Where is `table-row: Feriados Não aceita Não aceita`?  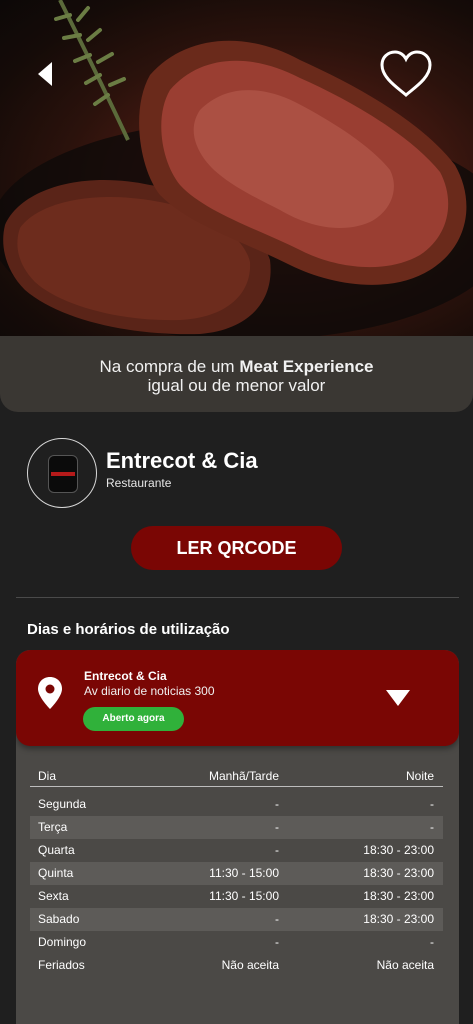
table-row: Feriados Não aceita Não aceita is located at coordinates (236, 965).